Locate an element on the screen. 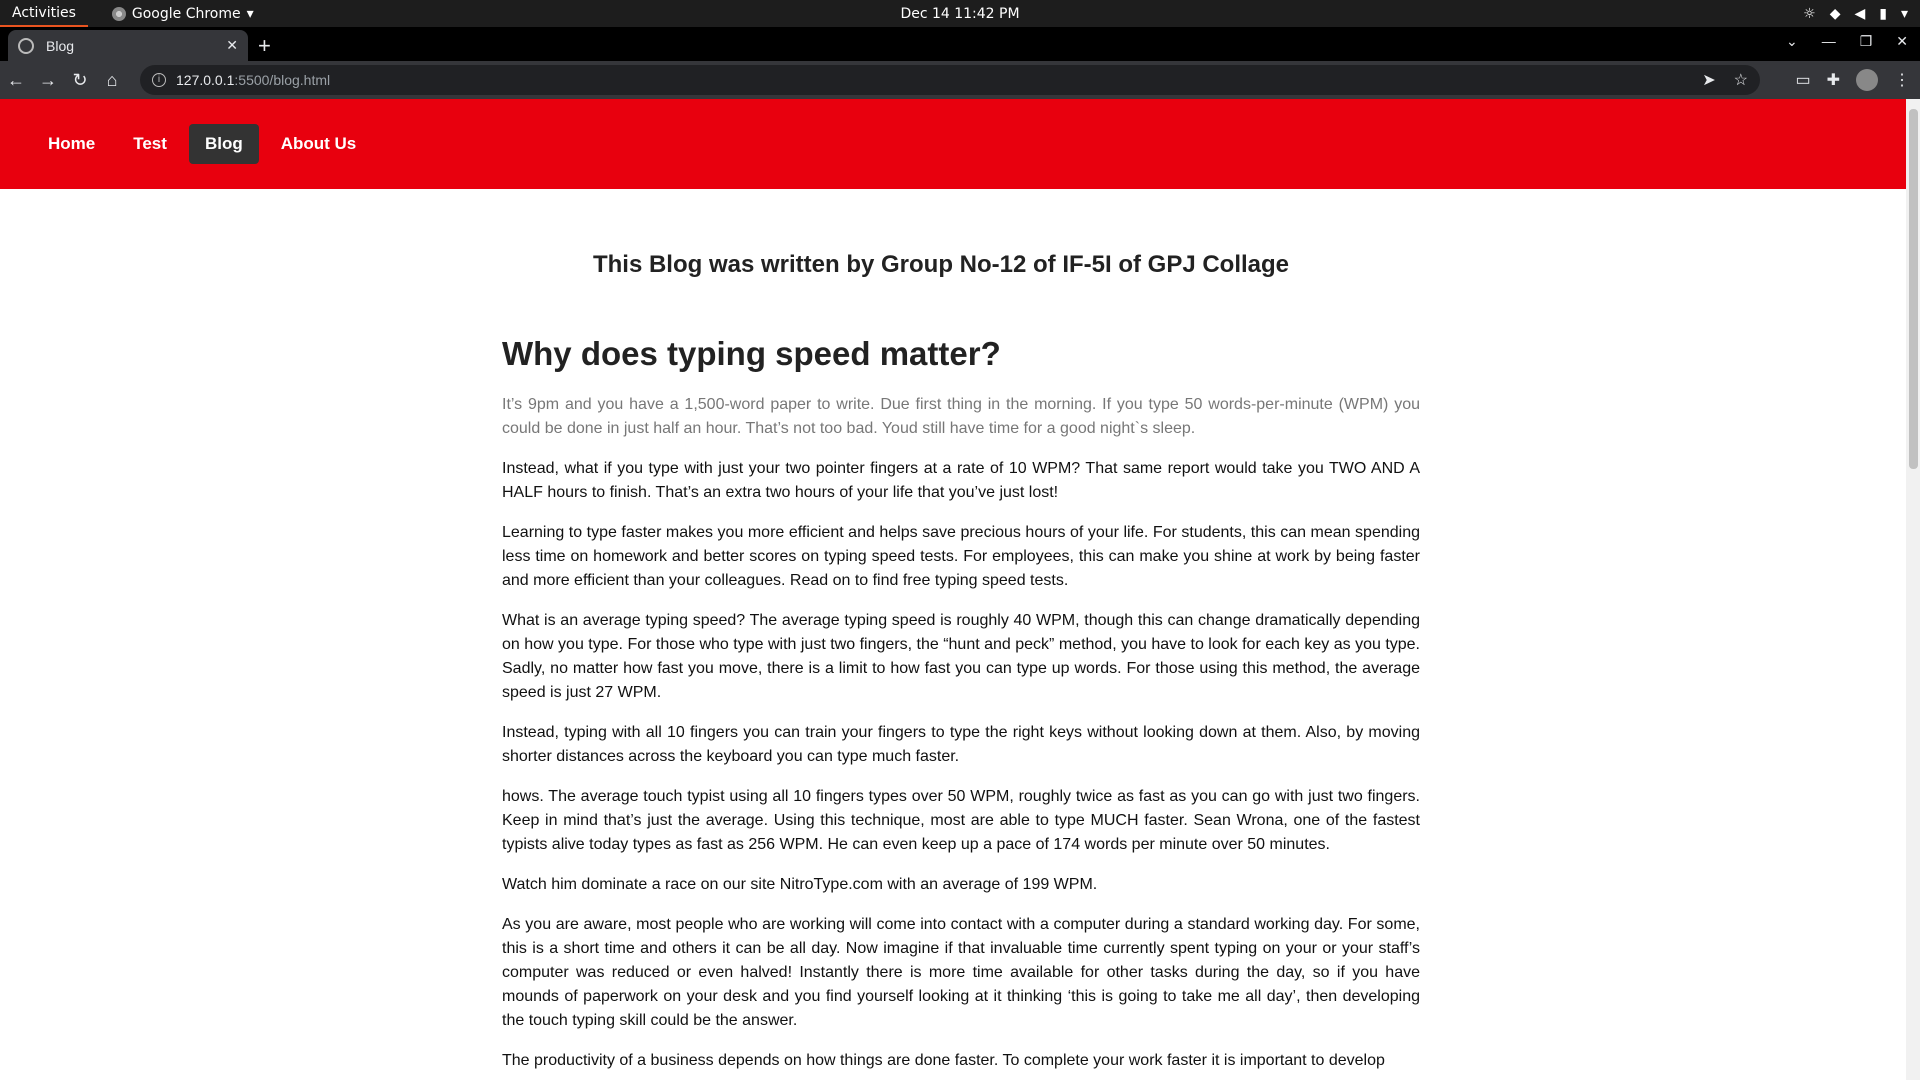 The image size is (1920, 1080). new-tab-button: + is located at coordinates (264, 46).